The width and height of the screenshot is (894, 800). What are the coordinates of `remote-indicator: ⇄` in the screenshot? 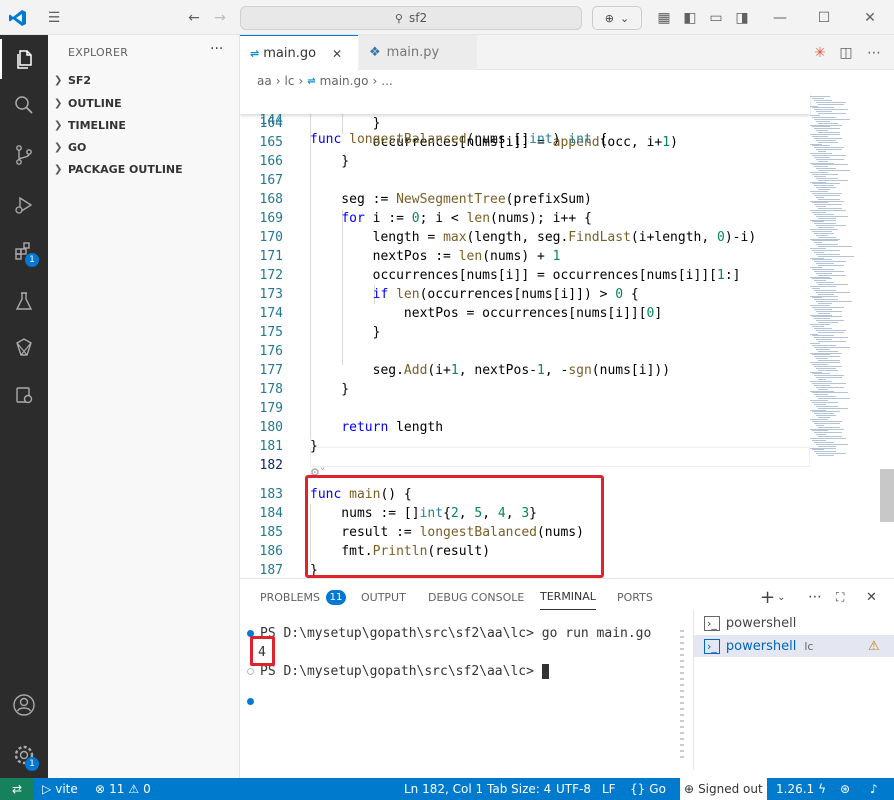 It's located at (17, 789).